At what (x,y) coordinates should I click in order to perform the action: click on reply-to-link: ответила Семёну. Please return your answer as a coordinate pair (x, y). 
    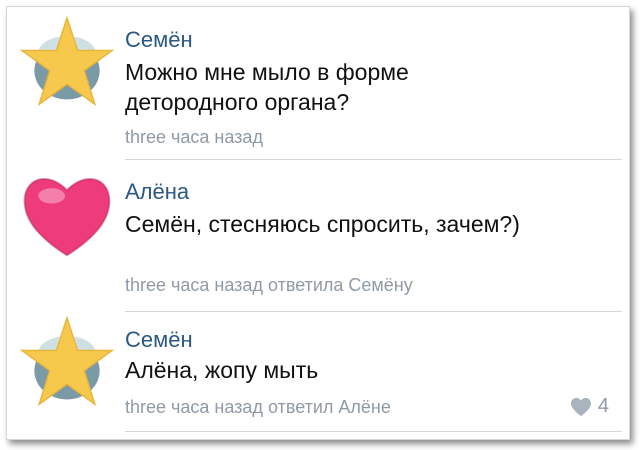
    Looking at the image, I should click on (340, 285).